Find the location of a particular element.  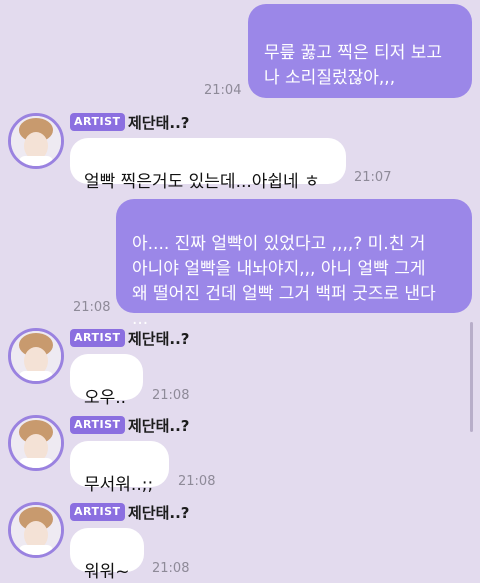

message-time: 21:04 is located at coordinates (223, 90).